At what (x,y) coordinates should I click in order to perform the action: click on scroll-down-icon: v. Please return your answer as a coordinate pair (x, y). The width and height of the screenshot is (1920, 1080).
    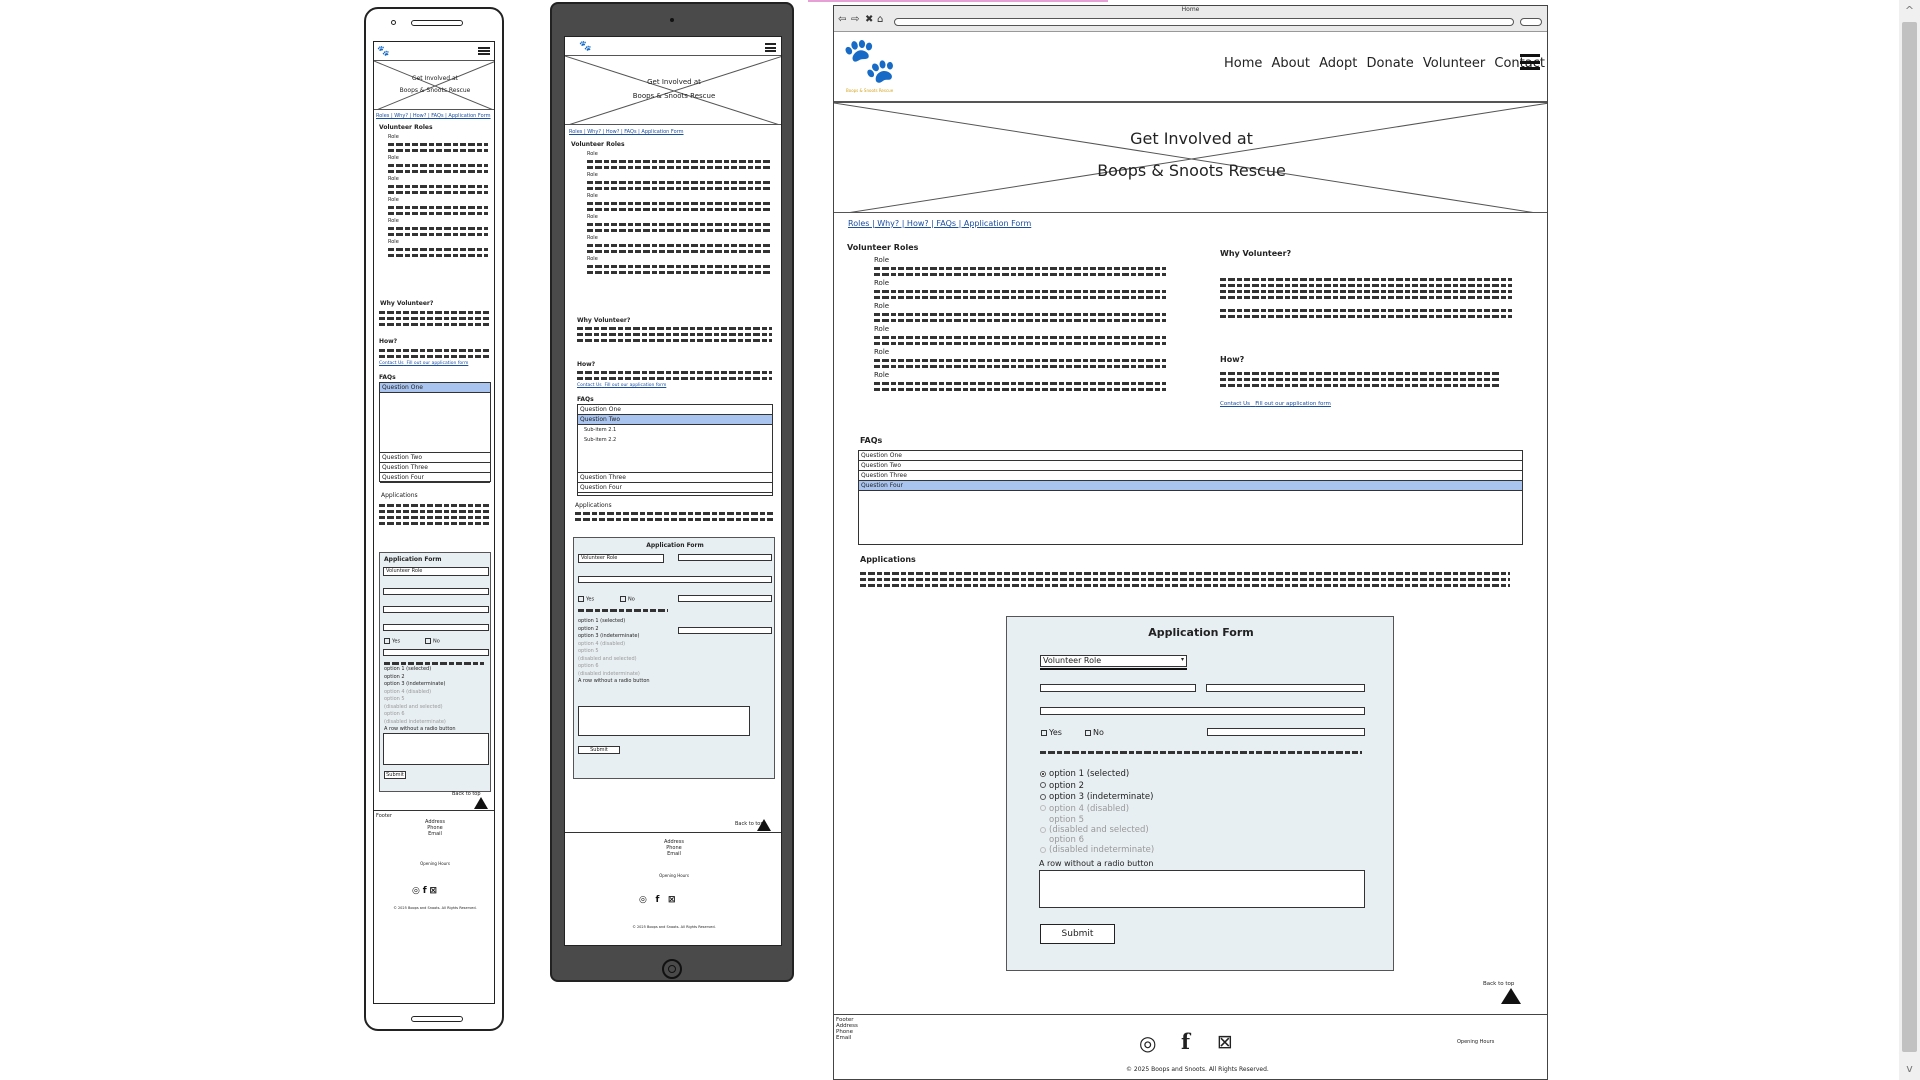
    Looking at the image, I should click on (1909, 1069).